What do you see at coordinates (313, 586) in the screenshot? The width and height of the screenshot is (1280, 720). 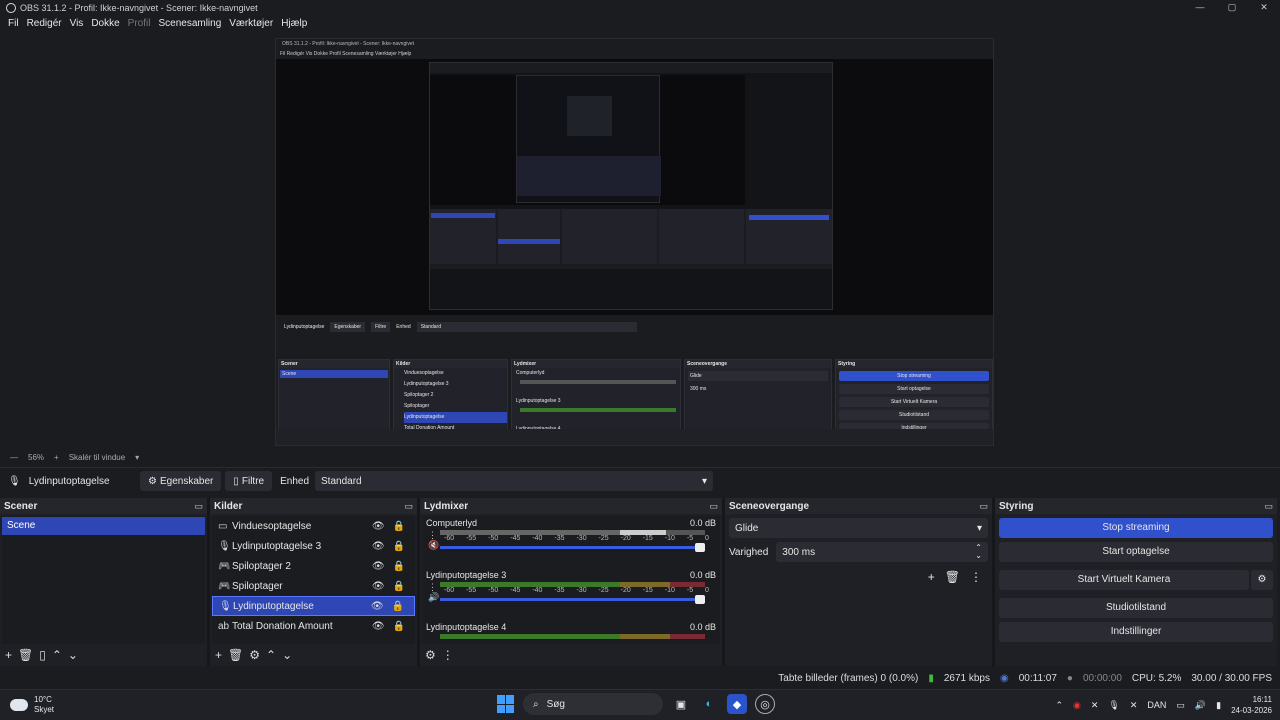 I see `source-item-game-capture: 🎮 Spiloptager 👁 🔒` at bounding box center [313, 586].